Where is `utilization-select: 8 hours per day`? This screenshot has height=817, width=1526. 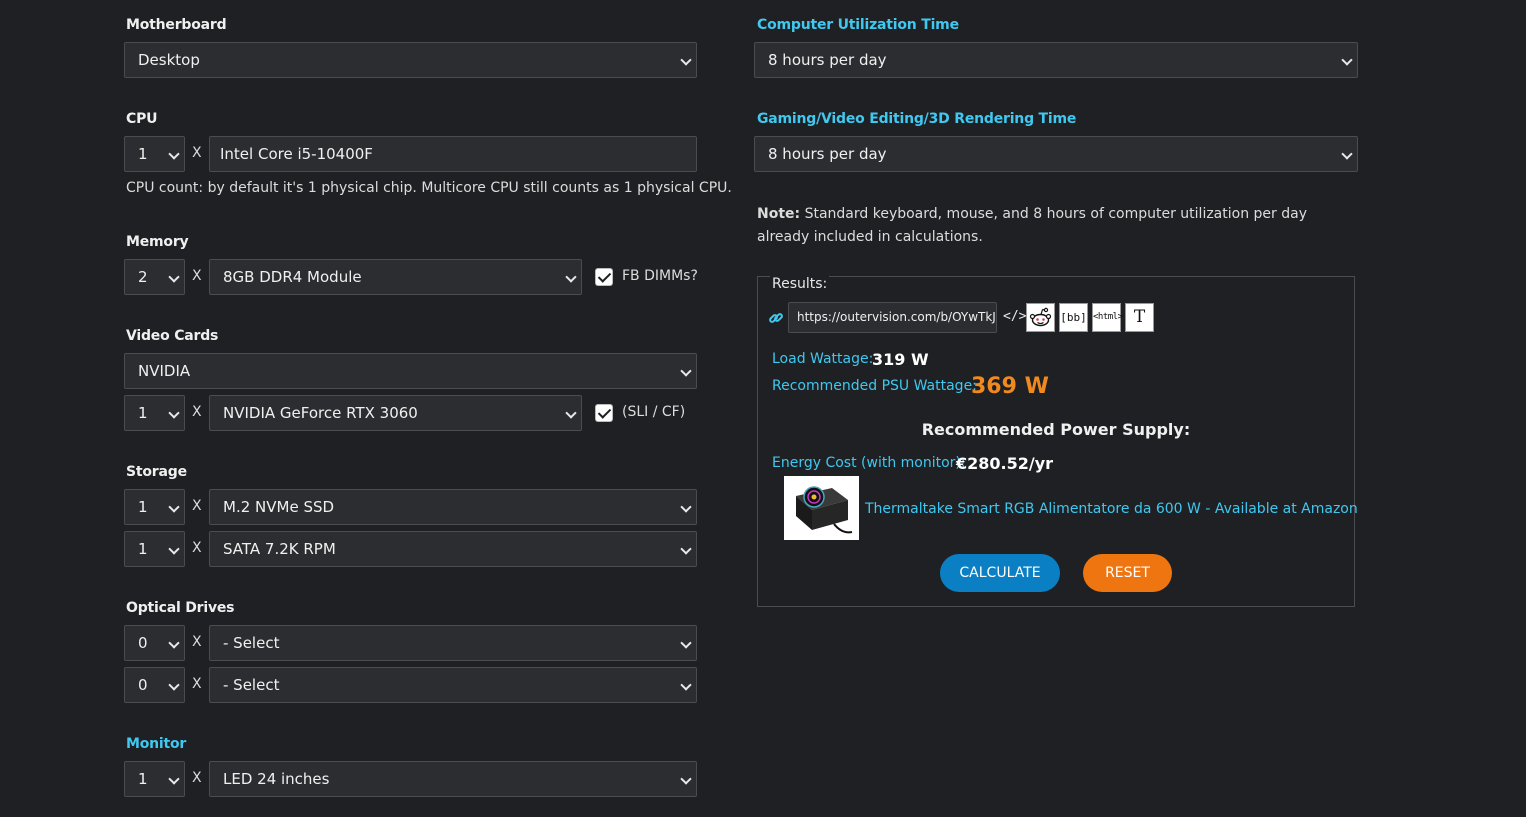 utilization-select: 8 hours per day is located at coordinates (1056, 60).